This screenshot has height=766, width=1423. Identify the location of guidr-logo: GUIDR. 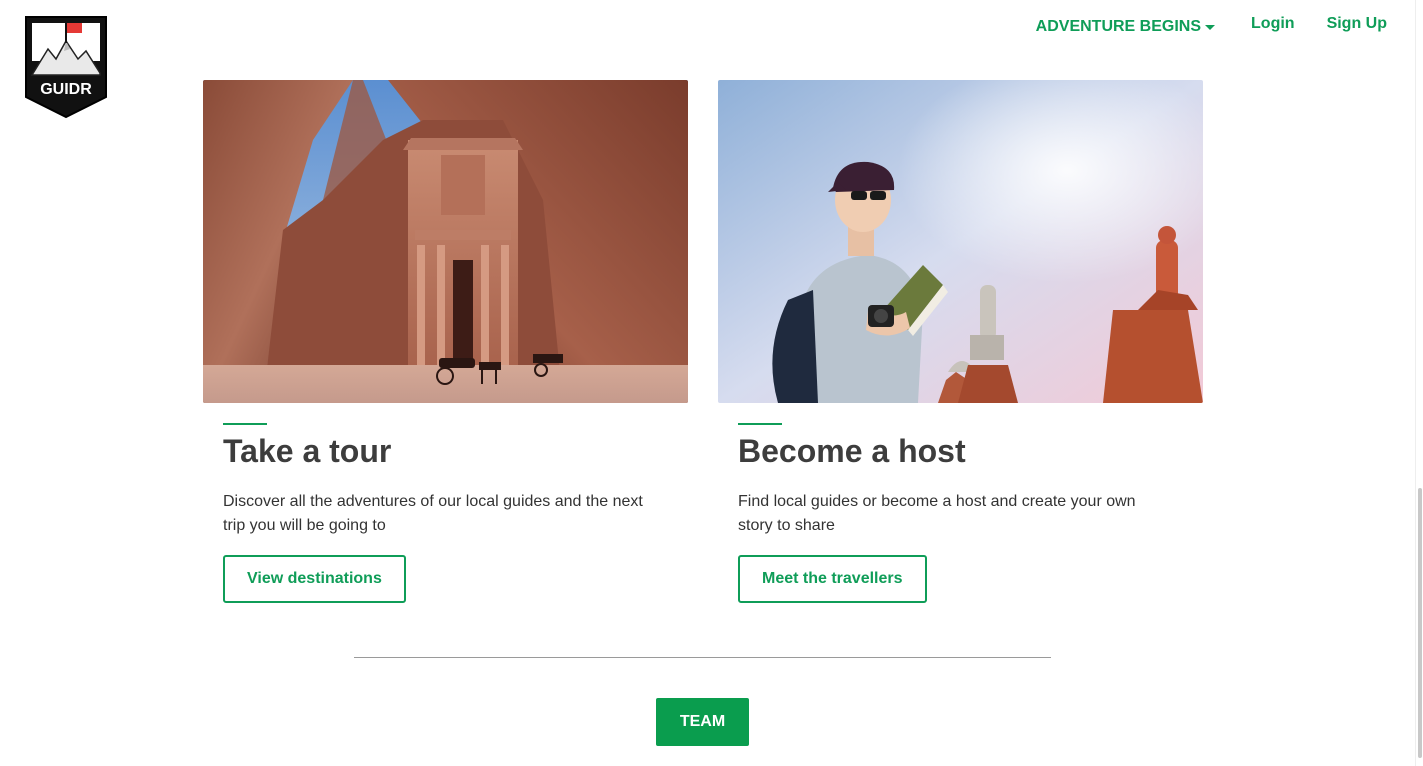
(66, 67).